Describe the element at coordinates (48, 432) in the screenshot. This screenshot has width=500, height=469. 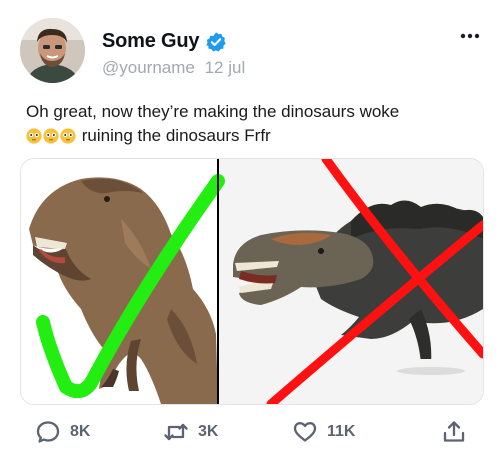
I see `reply-icon` at that location.